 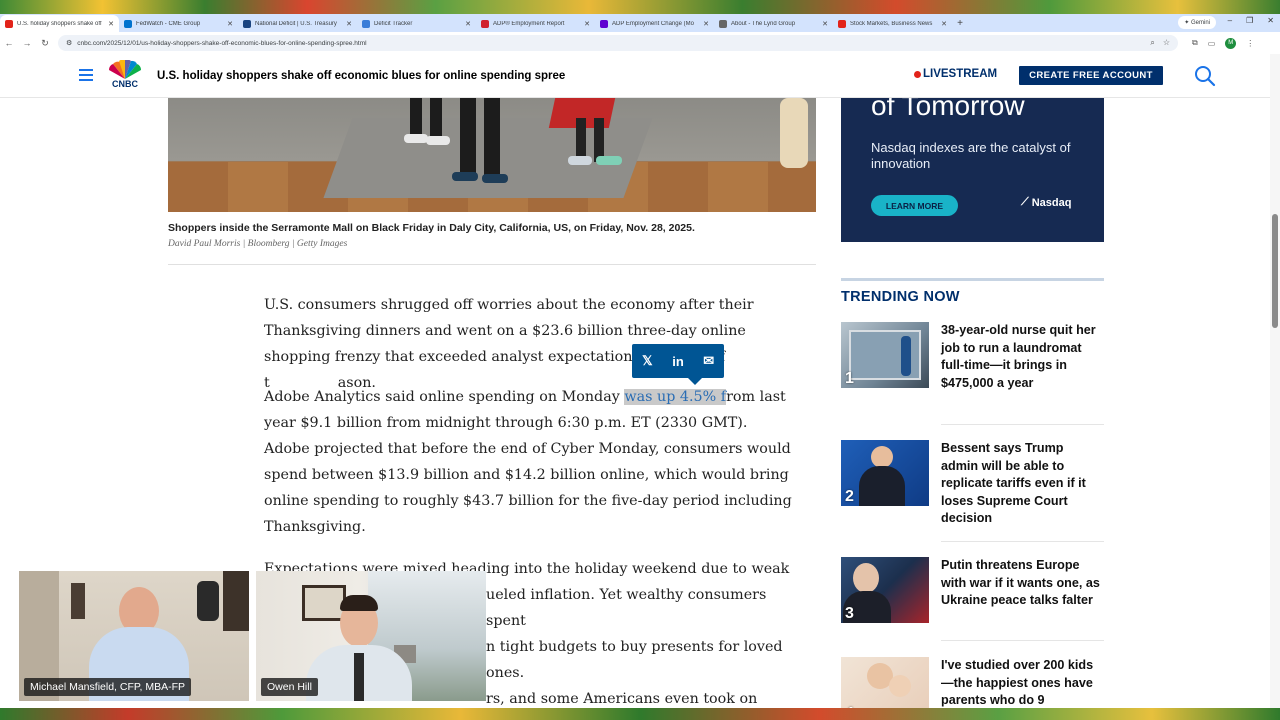 What do you see at coordinates (535, 23) in the screenshot?
I see `browser-tab: ADP® Employment Report ✕` at bounding box center [535, 23].